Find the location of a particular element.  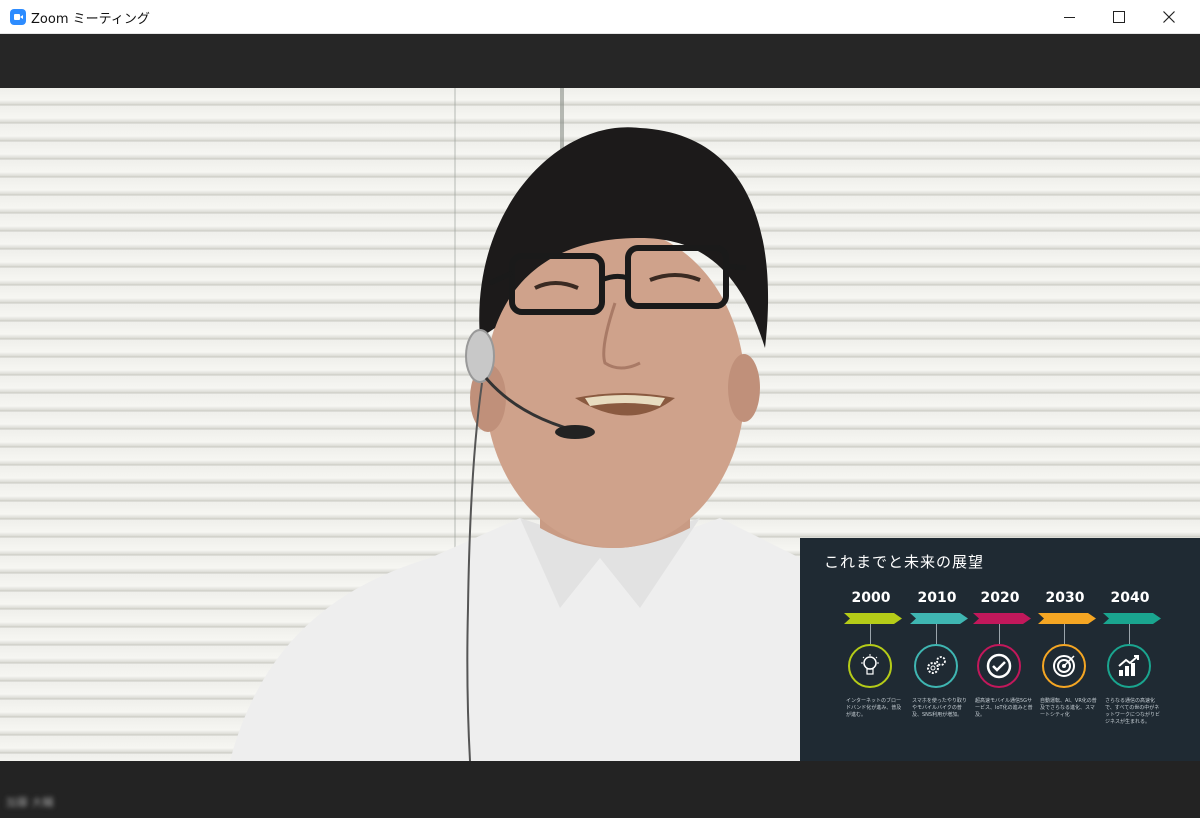

meeting-top-bar is located at coordinates (600, 61).